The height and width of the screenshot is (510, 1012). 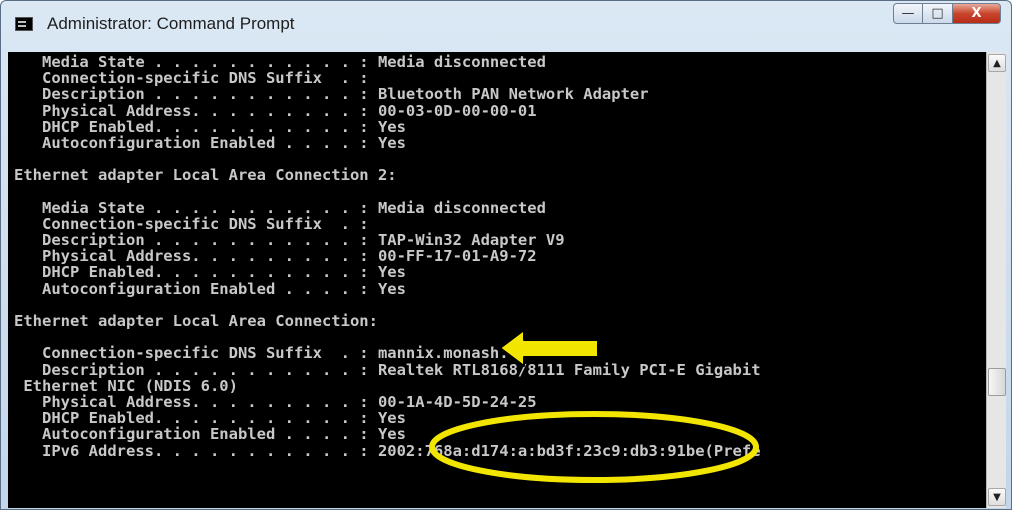 I want to click on close-button: X, so click(x=977, y=13).